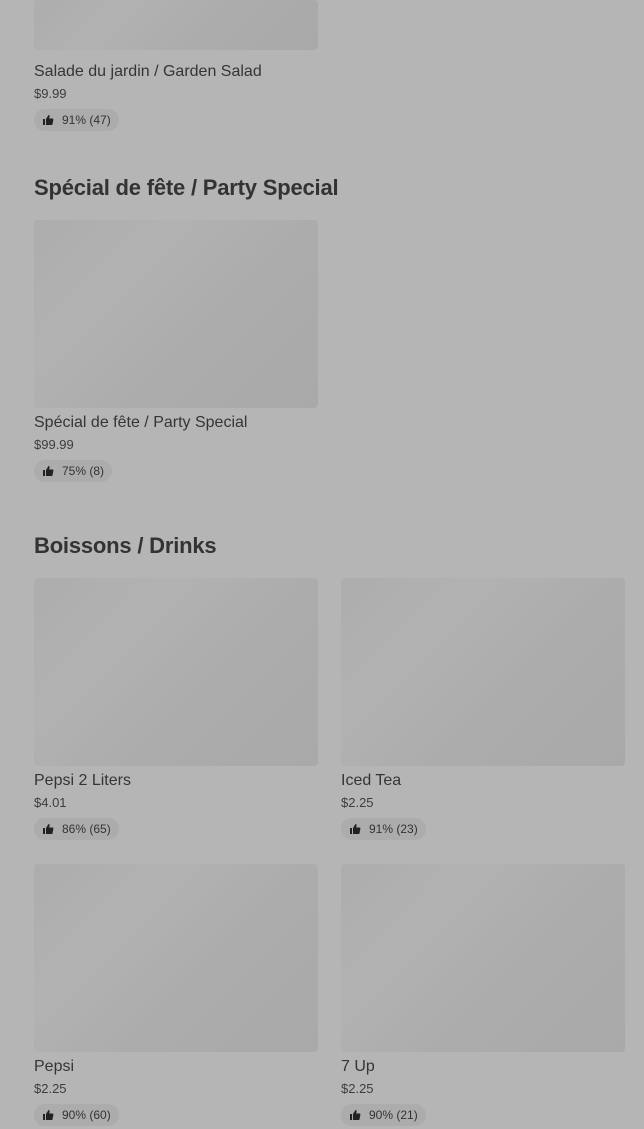 The height and width of the screenshot is (1129, 644). What do you see at coordinates (86, 120) in the screenshot?
I see `rating-value: 91% (47)` at bounding box center [86, 120].